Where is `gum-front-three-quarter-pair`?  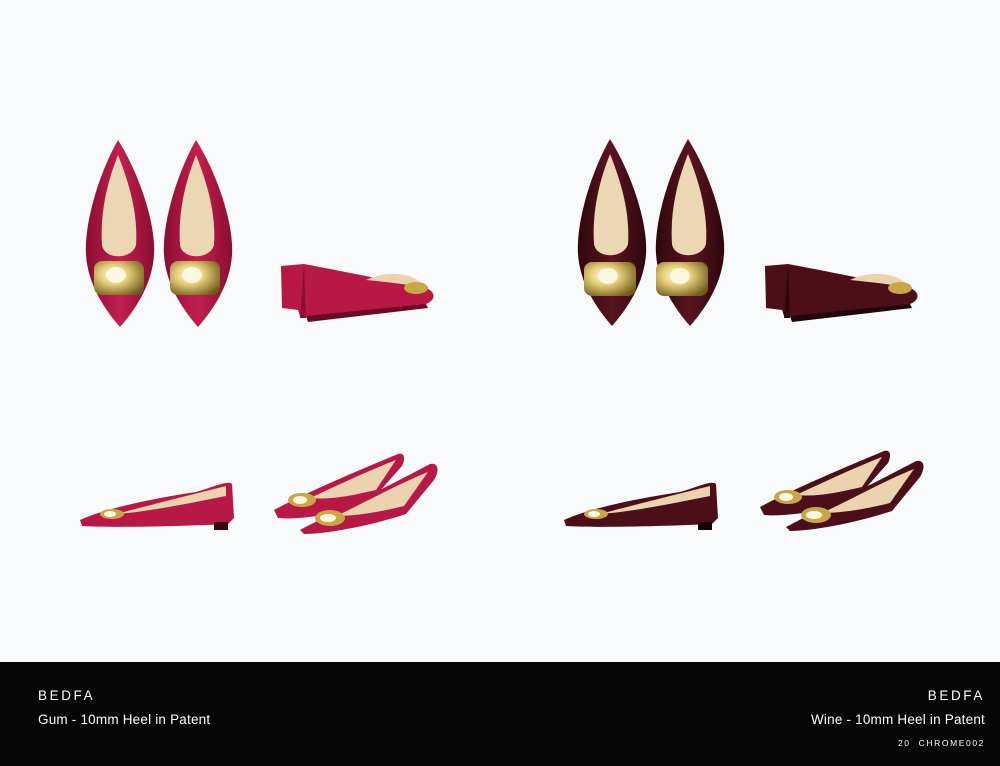
gum-front-three-quarter-pair is located at coordinates (356, 493).